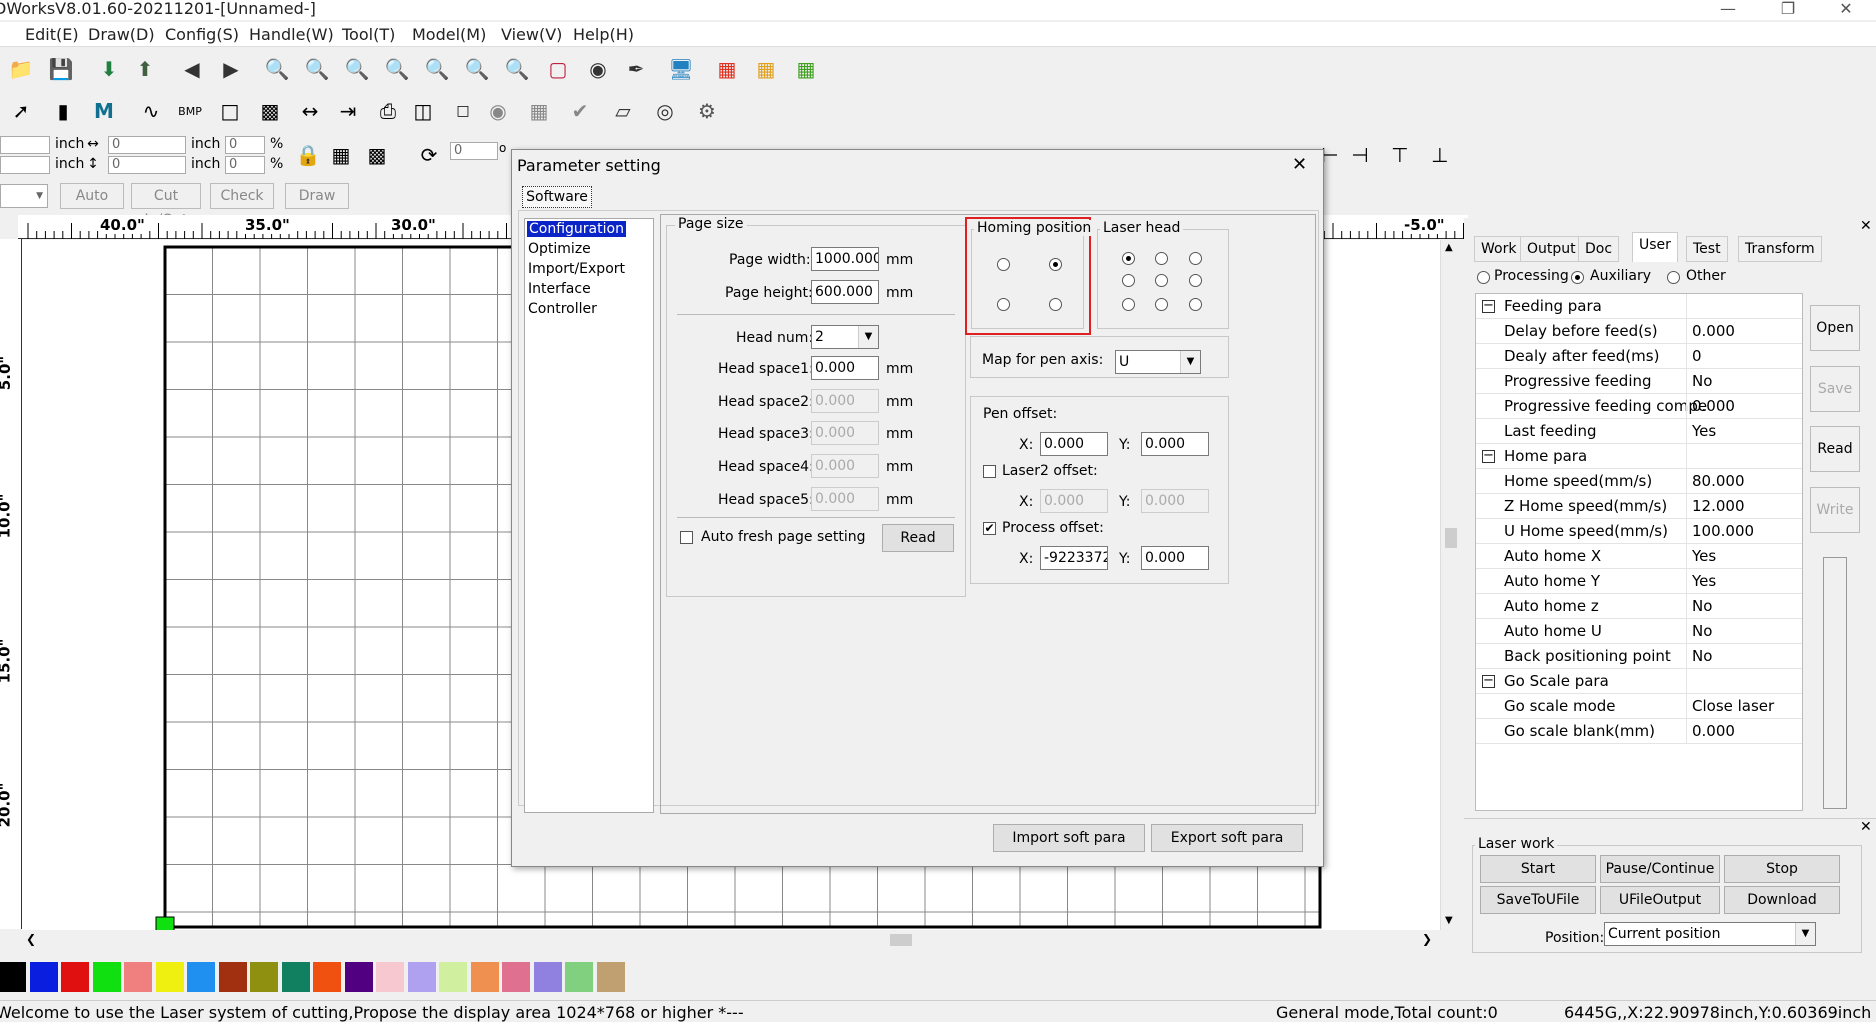  I want to click on property-row: Auto home z No, so click(1639, 606).